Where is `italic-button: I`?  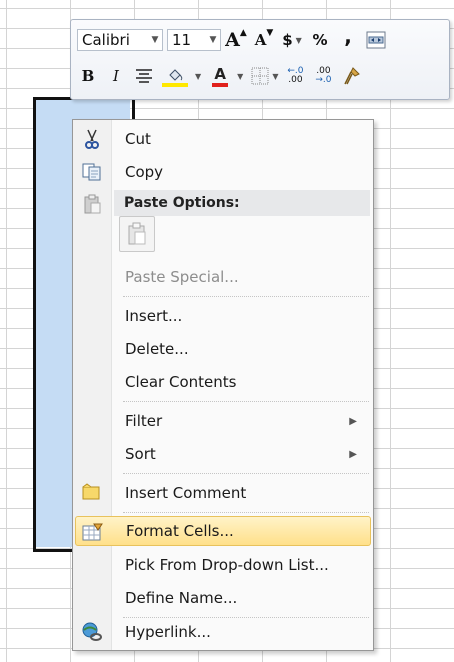
italic-button: I is located at coordinates (116, 76).